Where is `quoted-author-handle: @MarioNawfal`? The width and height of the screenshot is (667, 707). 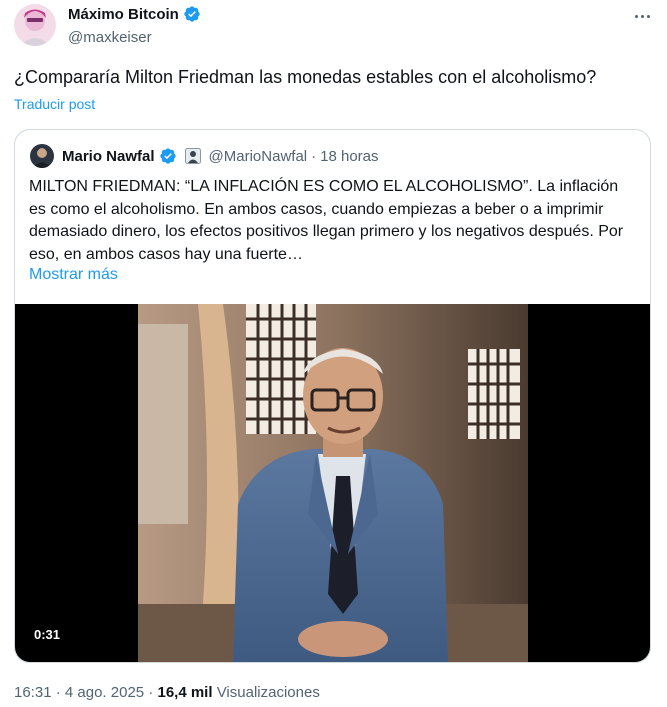 quoted-author-handle: @MarioNawfal is located at coordinates (258, 156).